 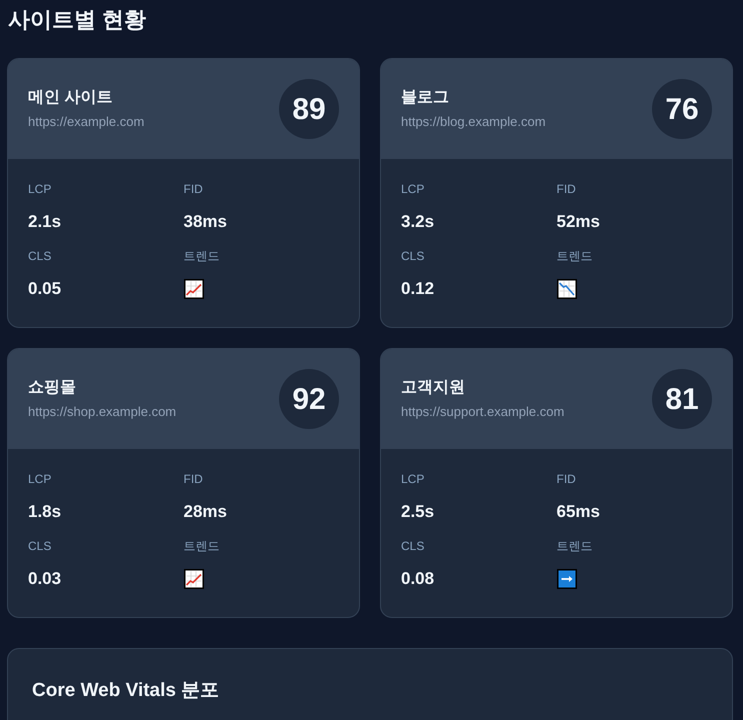 I want to click on site-url: https://blog.example.com, so click(x=473, y=122).